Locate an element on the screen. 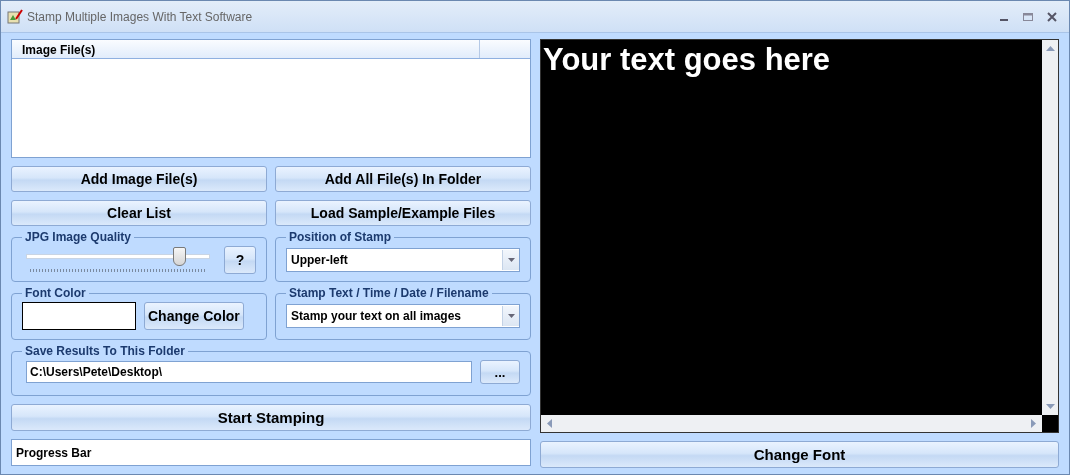 The width and height of the screenshot is (1070, 475). stamp-text-dropdown: Stamp your text on all images is located at coordinates (403, 316).